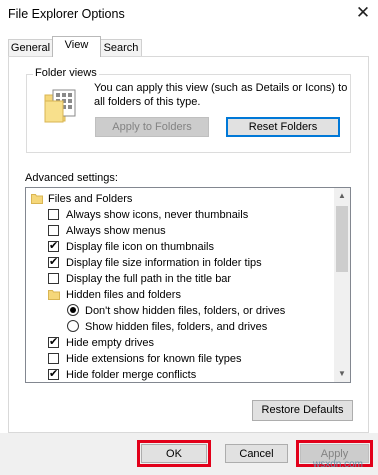 The width and height of the screenshot is (378, 475). Describe the element at coordinates (152, 127) in the screenshot. I see `apply-to-folders-button: Apply to Folders` at that location.